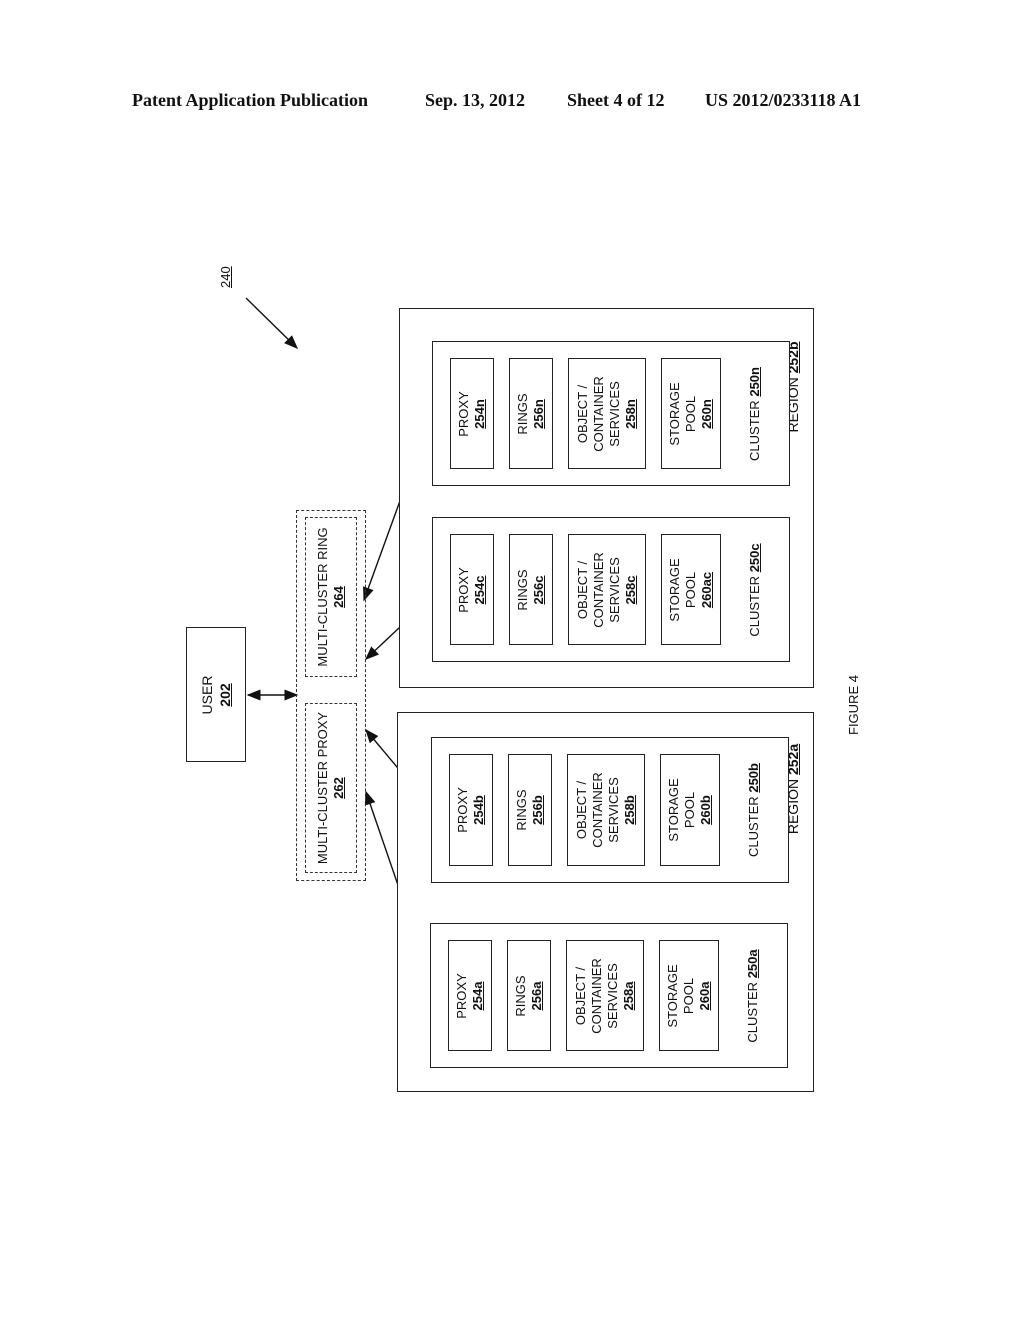  Describe the element at coordinates (478, 810) in the screenshot. I see `proxy-ref: 254b` at that location.